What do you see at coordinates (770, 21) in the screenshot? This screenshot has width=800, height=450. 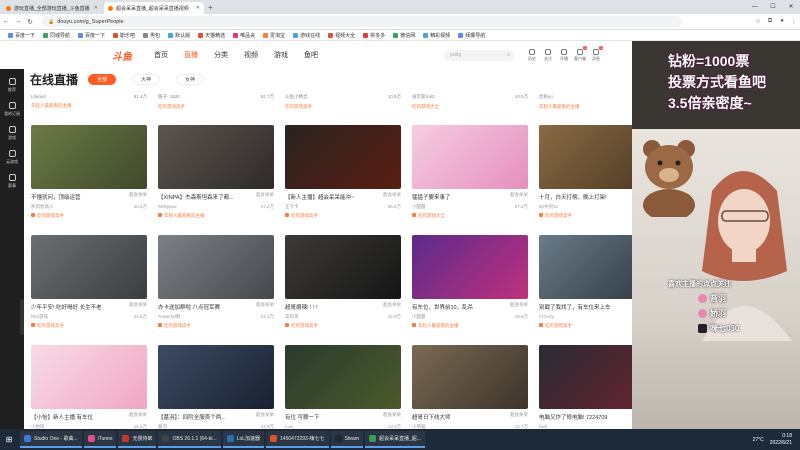 I see `extensions-icon: ⧉` at bounding box center [770, 21].